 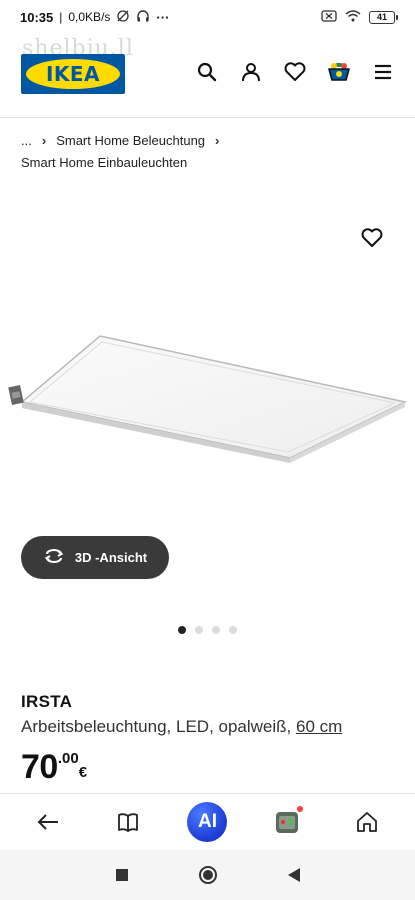 I want to click on product-description-text: Arbeitsbeleuchtung, LED, opalweiß,, so click(x=158, y=726).